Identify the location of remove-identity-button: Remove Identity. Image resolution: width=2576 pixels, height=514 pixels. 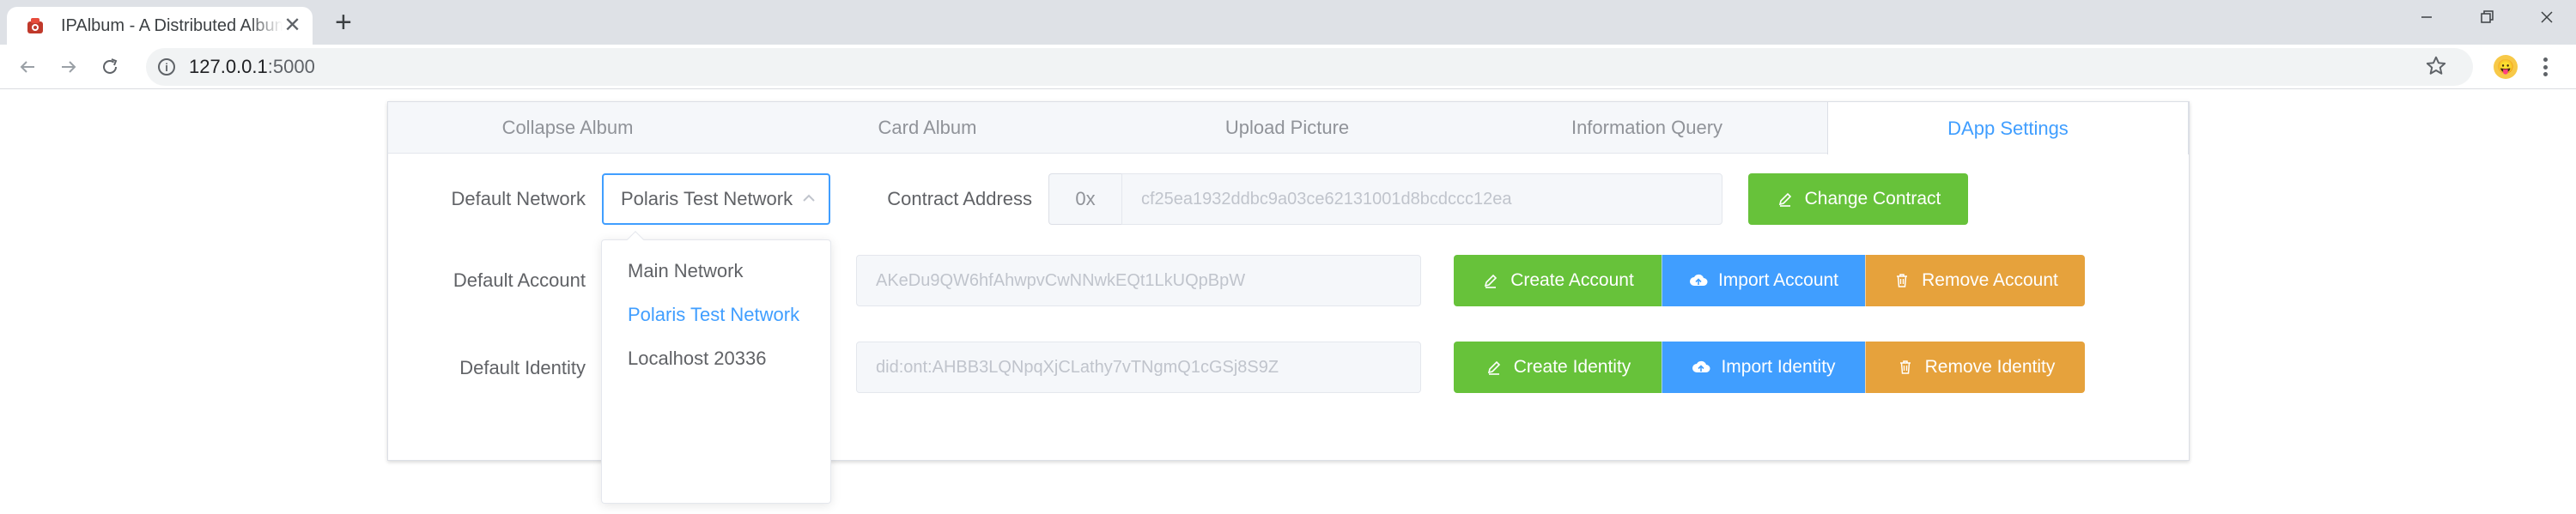
(1975, 367).